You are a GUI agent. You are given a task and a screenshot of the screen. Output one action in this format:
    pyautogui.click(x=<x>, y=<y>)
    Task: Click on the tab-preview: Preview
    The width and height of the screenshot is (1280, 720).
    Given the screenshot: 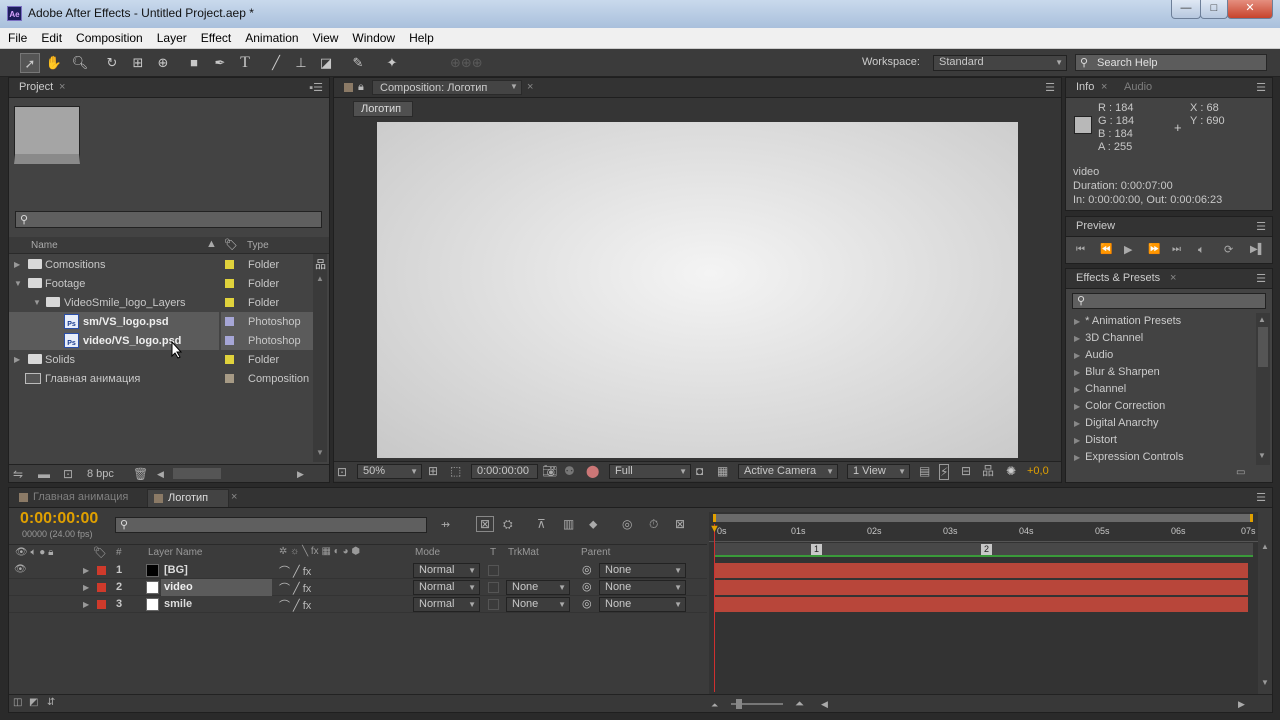 What is the action you would take?
    pyautogui.click(x=1095, y=226)
    